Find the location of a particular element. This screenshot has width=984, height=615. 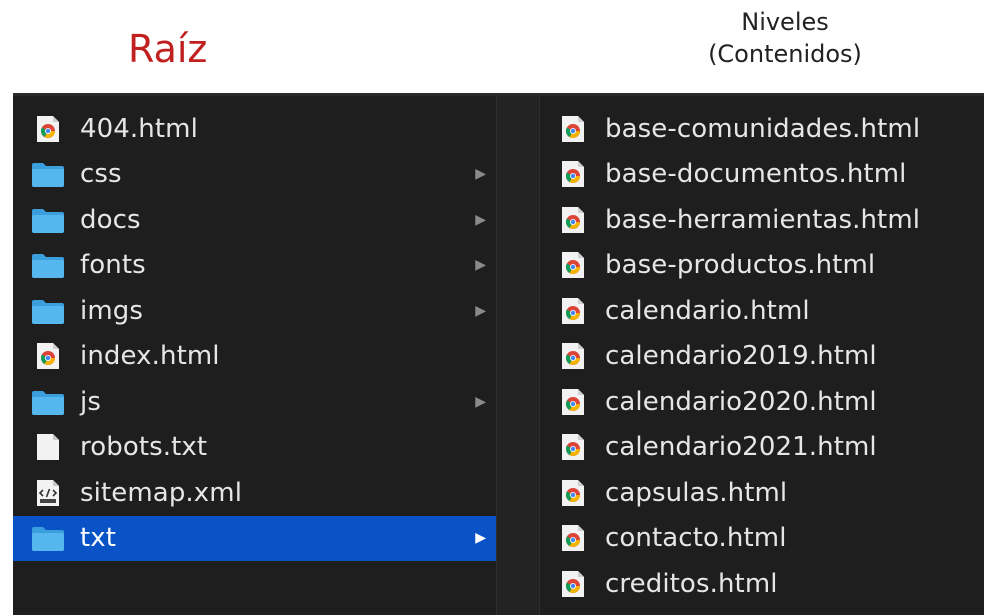

item-name: calendario2020.html is located at coordinates (741, 402).